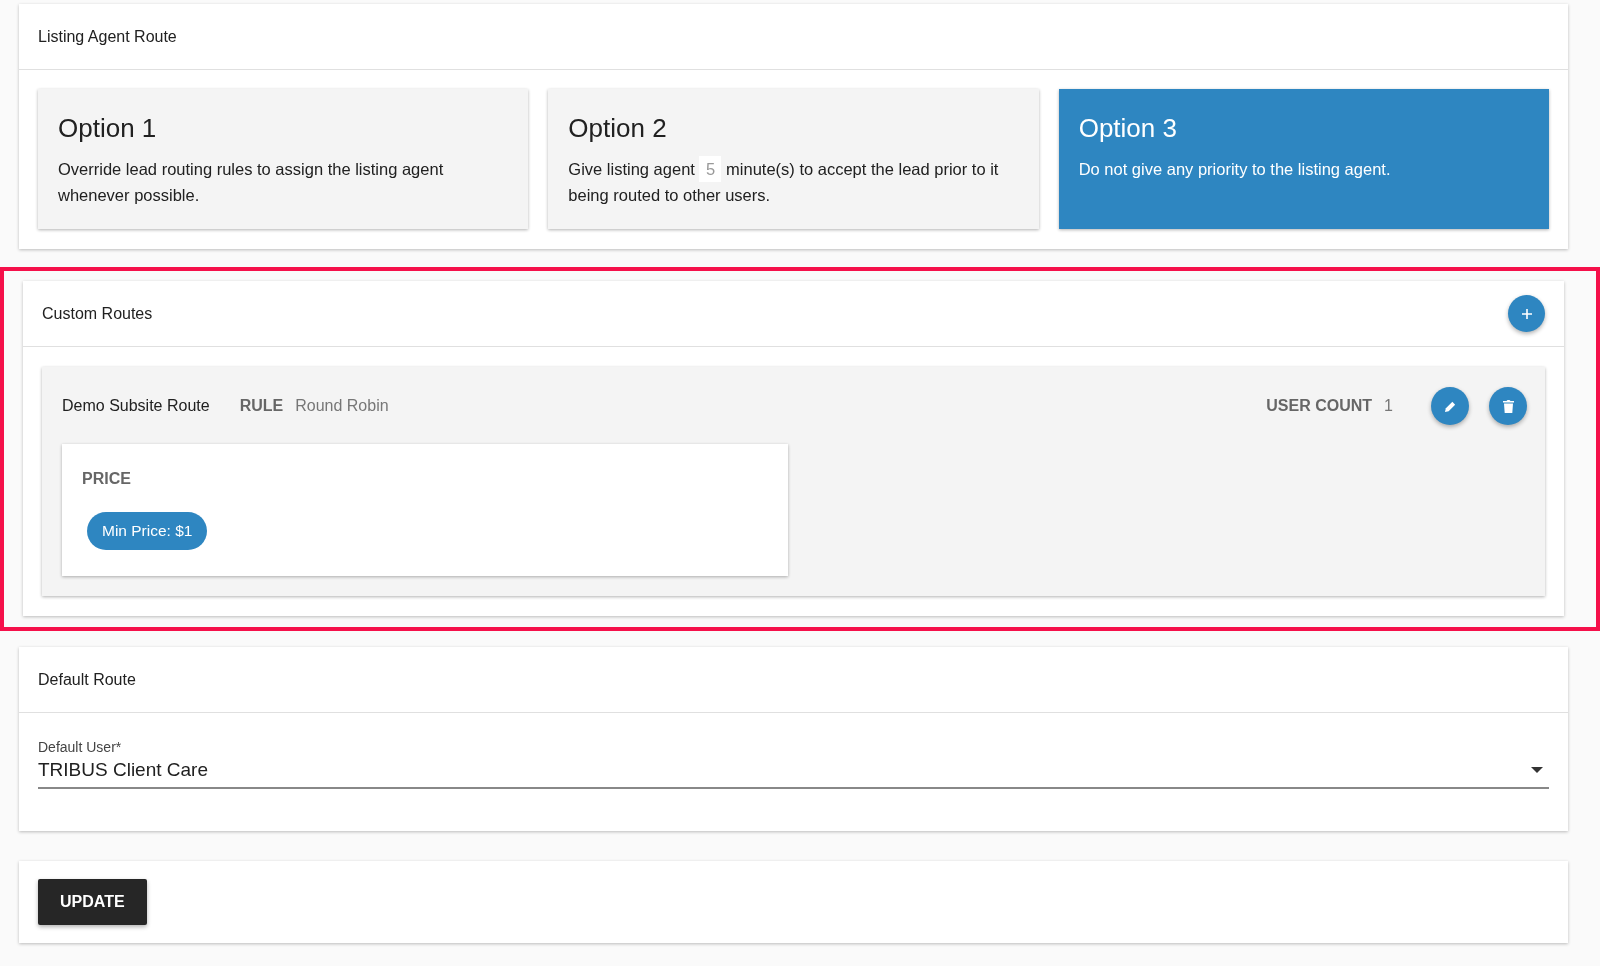 The width and height of the screenshot is (1600, 966). Describe the element at coordinates (107, 479) in the screenshot. I see `criteria-title: PRICE` at that location.